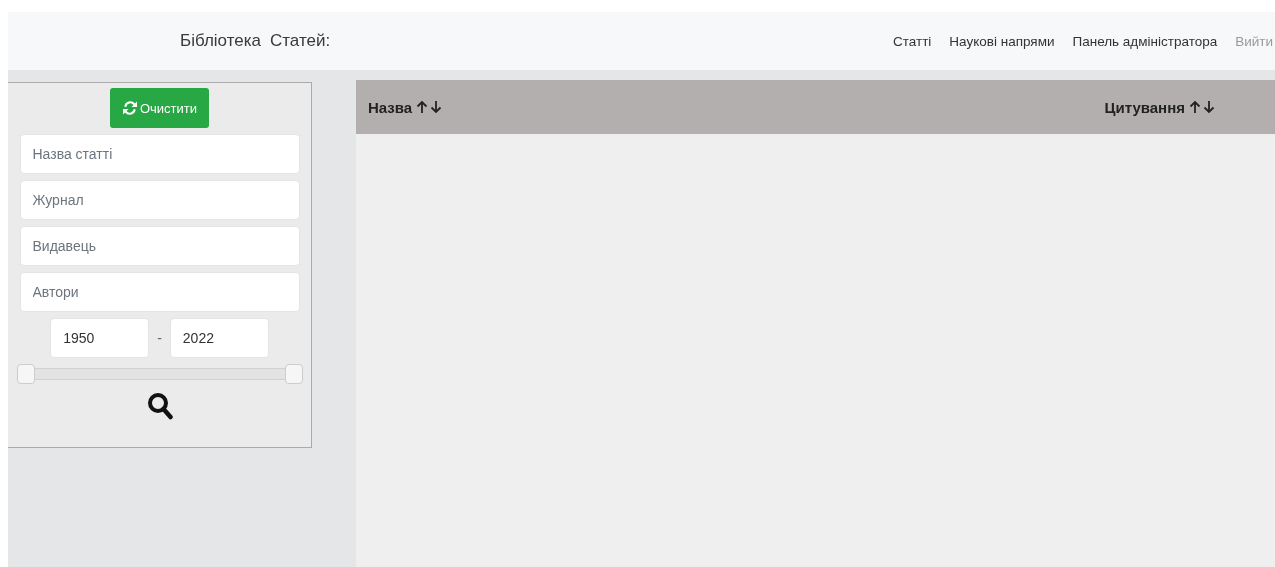  Describe the element at coordinates (1159, 107) in the screenshot. I see `sort-column-header: Цитування` at that location.